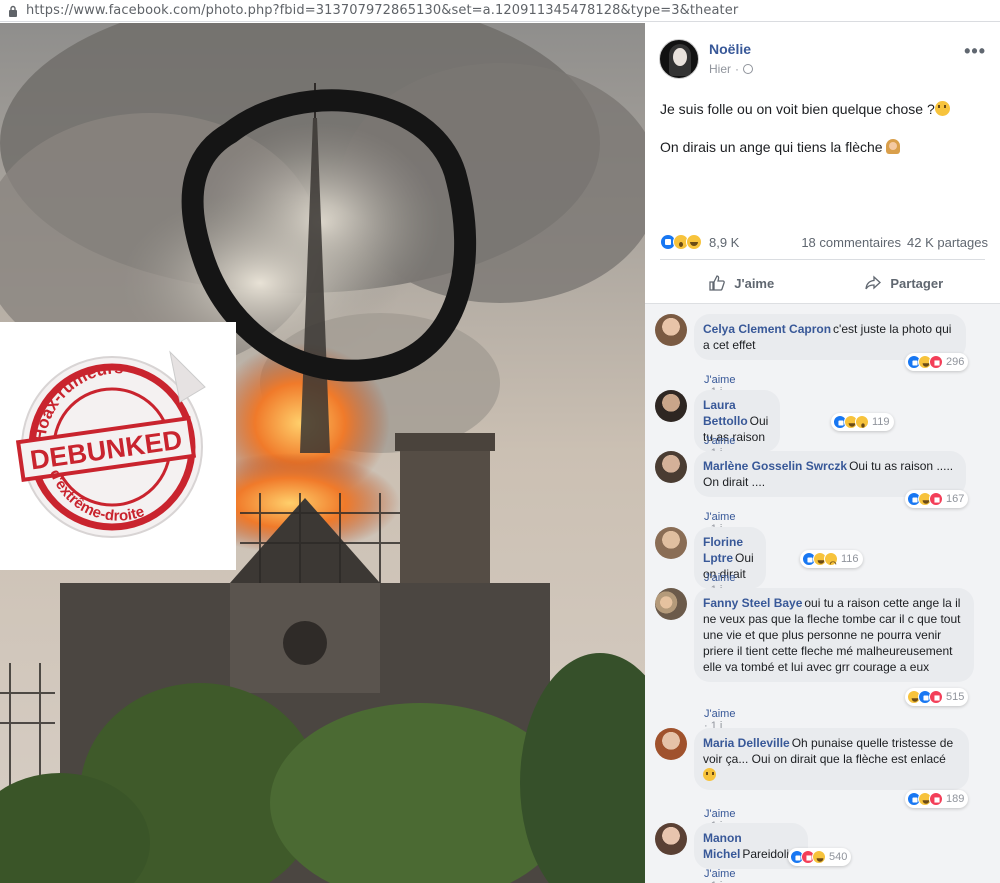 Image resolution: width=1000 pixels, height=883 pixels. What do you see at coordinates (725, 413) in the screenshot?
I see `commenter-name: Laura Bettollo` at bounding box center [725, 413].